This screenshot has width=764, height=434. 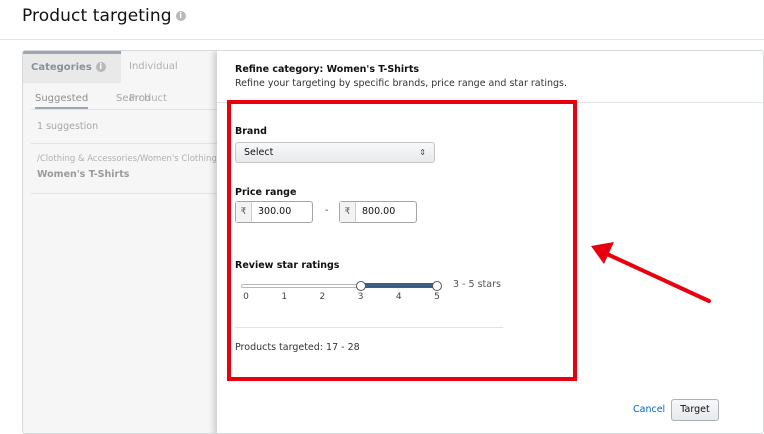 What do you see at coordinates (382, 20) in the screenshot?
I see `page-header: Product targeting i` at bounding box center [382, 20].